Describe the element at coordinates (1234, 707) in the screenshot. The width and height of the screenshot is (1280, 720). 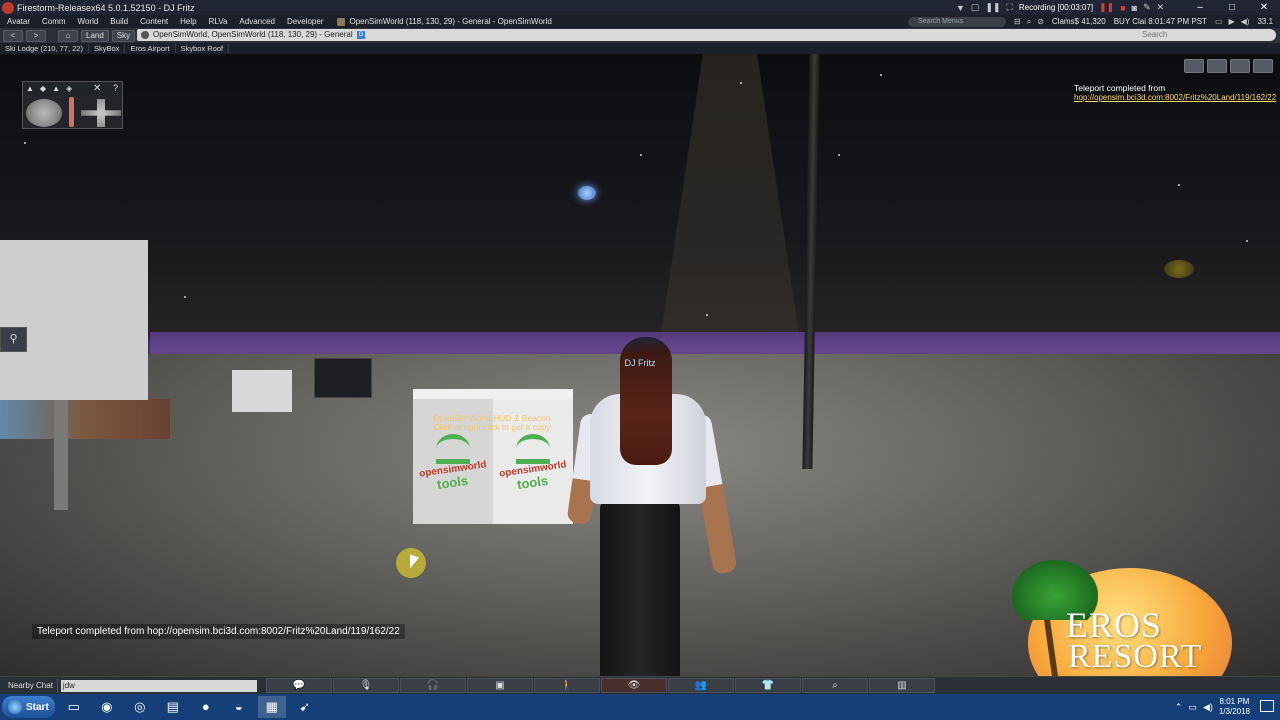
I see `clock: 8:01 PM 1/3/2018` at that location.